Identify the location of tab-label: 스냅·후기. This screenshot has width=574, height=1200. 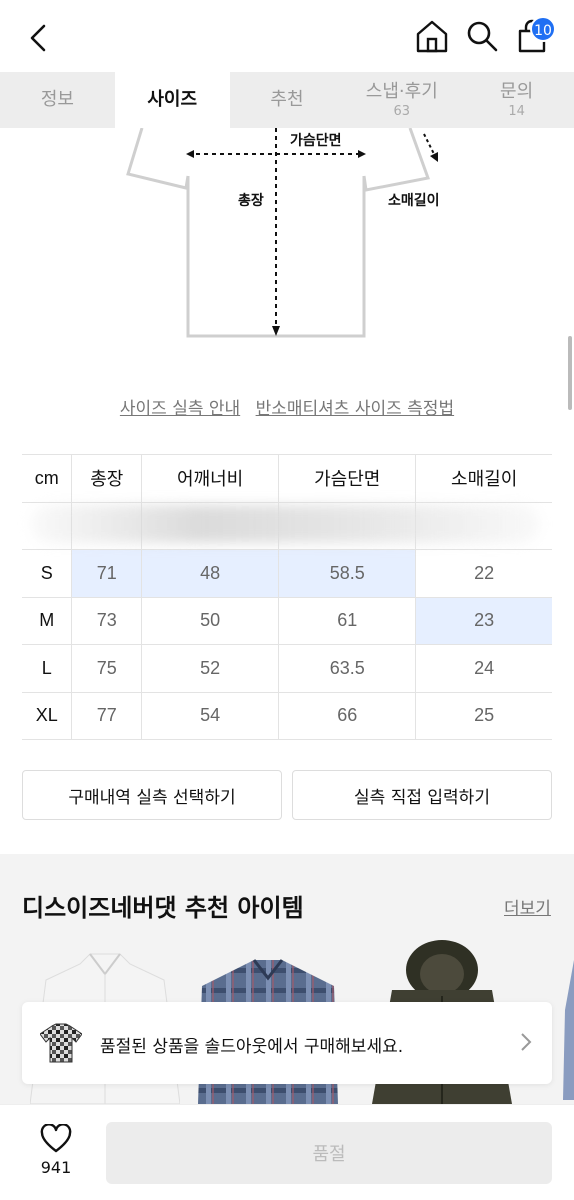
(401, 91).